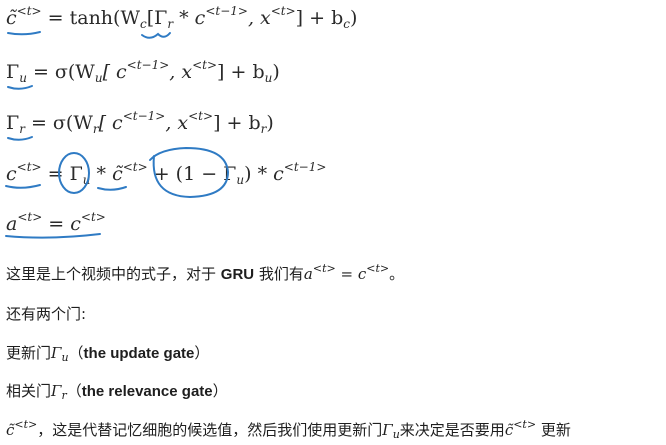 This screenshot has height=445, width=666. What do you see at coordinates (46, 314) in the screenshot?
I see `two-gates-text: 还有两个门:` at bounding box center [46, 314].